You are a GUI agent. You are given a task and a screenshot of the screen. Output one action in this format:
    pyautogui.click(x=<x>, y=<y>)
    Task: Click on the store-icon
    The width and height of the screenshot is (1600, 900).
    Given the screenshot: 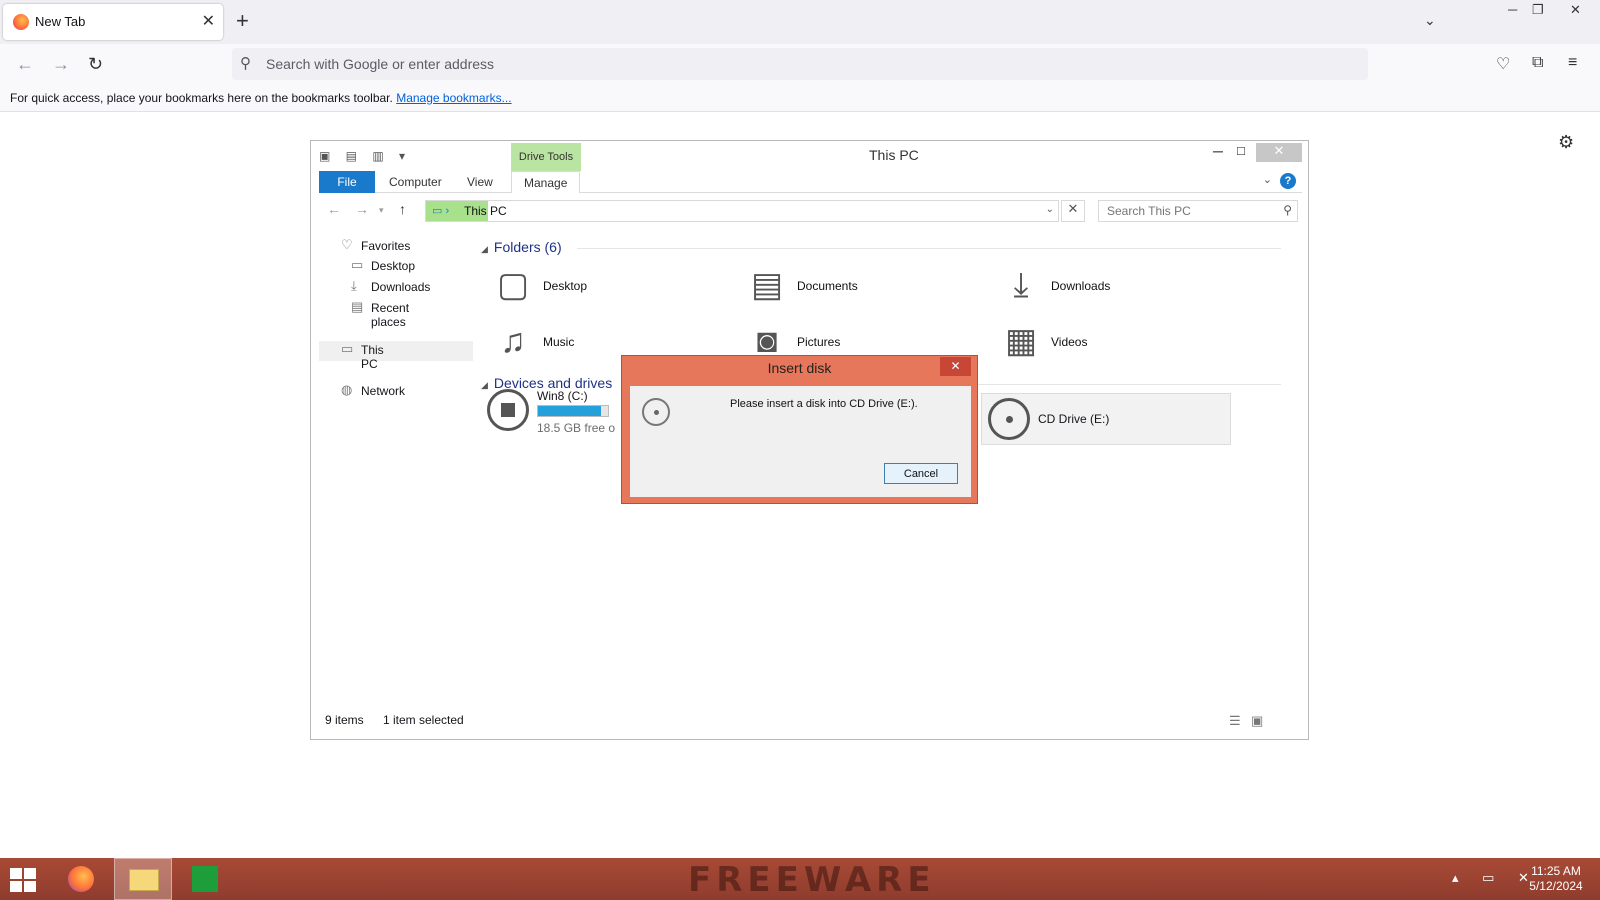 What is the action you would take?
    pyautogui.click(x=205, y=879)
    